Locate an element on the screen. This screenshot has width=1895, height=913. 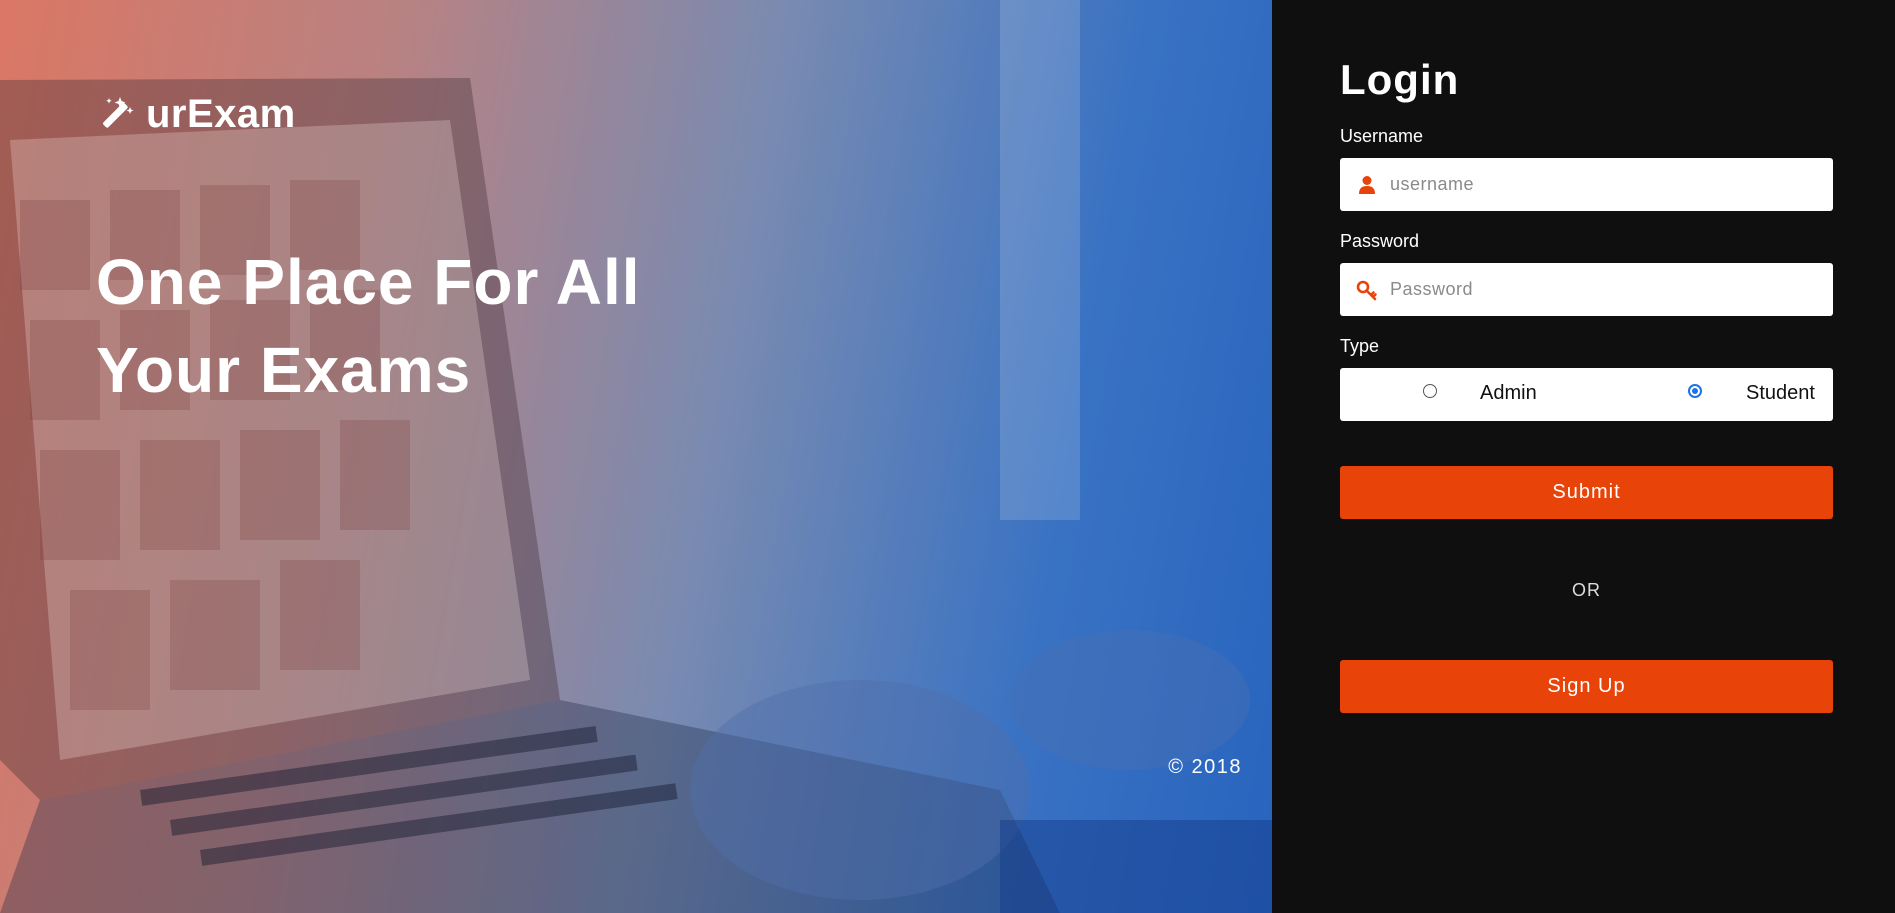
username-label: Username is located at coordinates (1382, 136).